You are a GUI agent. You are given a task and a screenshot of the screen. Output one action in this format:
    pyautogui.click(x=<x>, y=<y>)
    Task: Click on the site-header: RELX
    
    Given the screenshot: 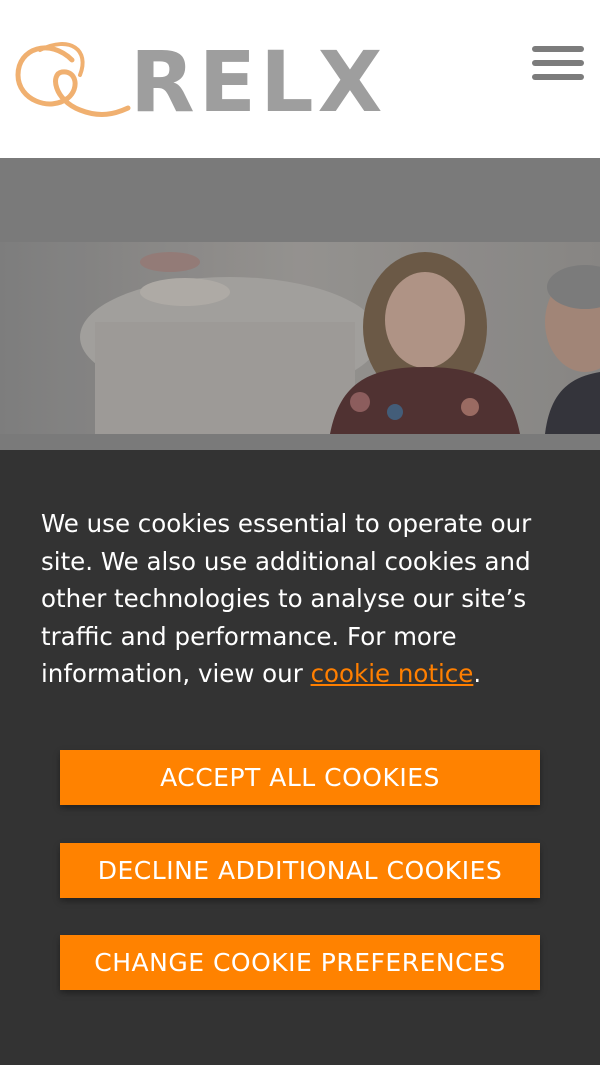 What is the action you would take?
    pyautogui.click(x=300, y=79)
    